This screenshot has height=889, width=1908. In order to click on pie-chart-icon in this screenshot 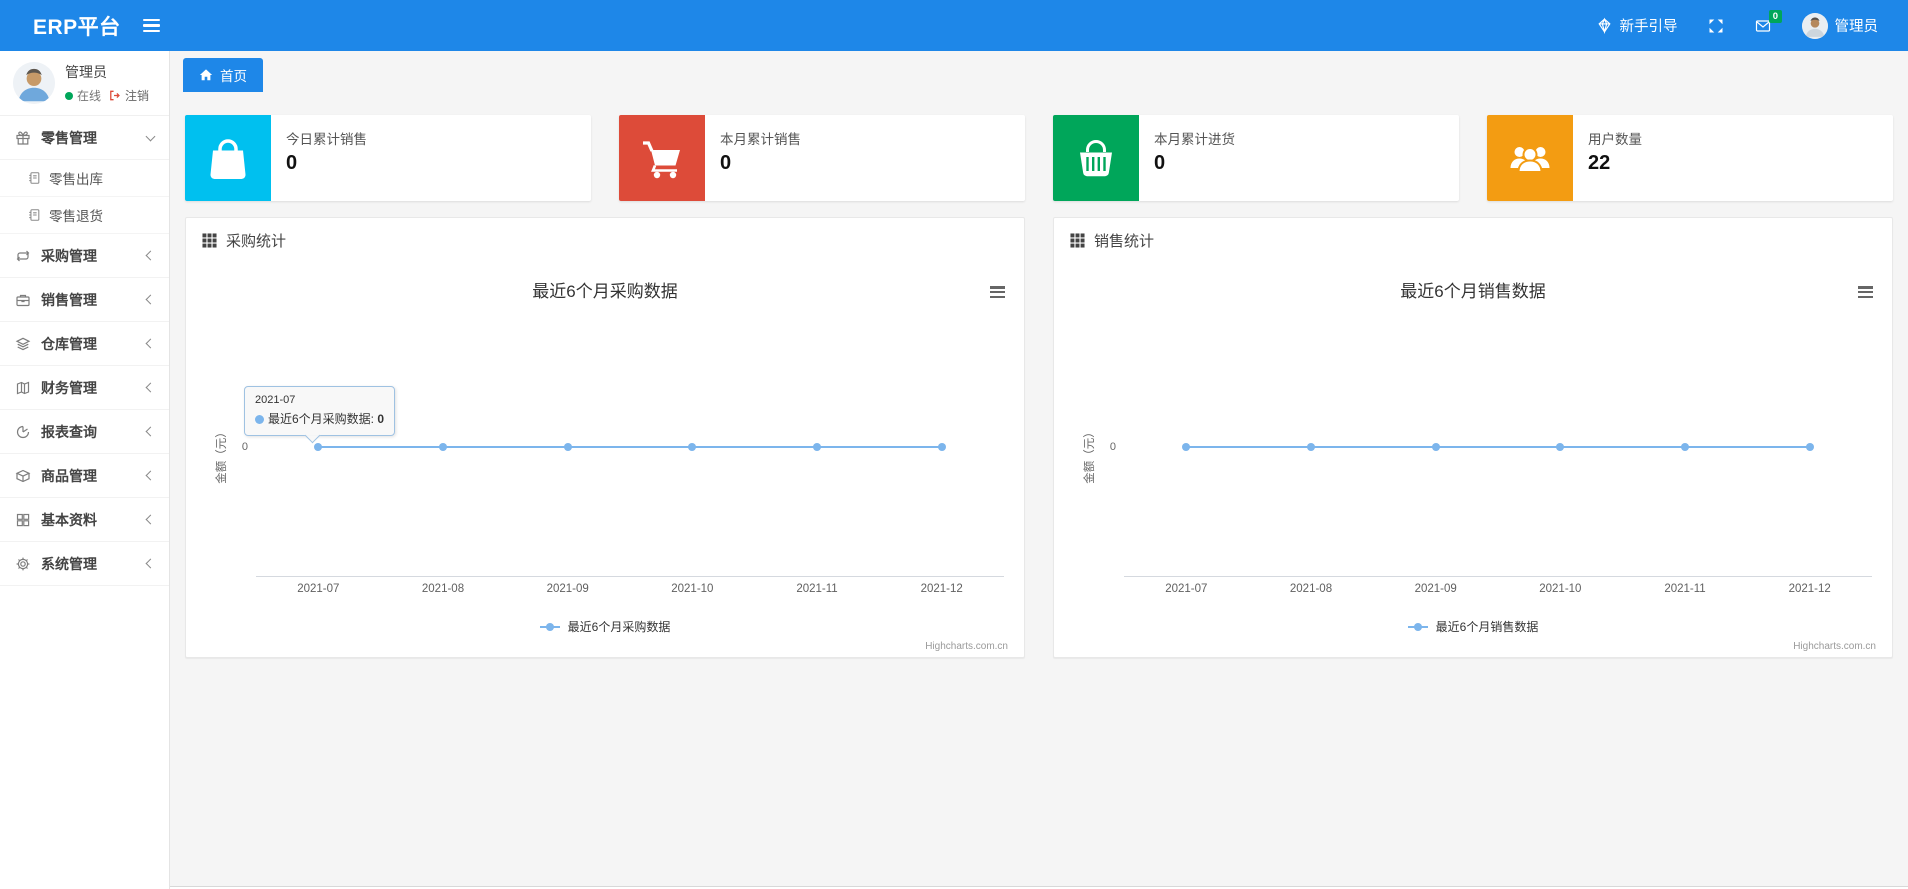, I will do `click(23, 431)`.